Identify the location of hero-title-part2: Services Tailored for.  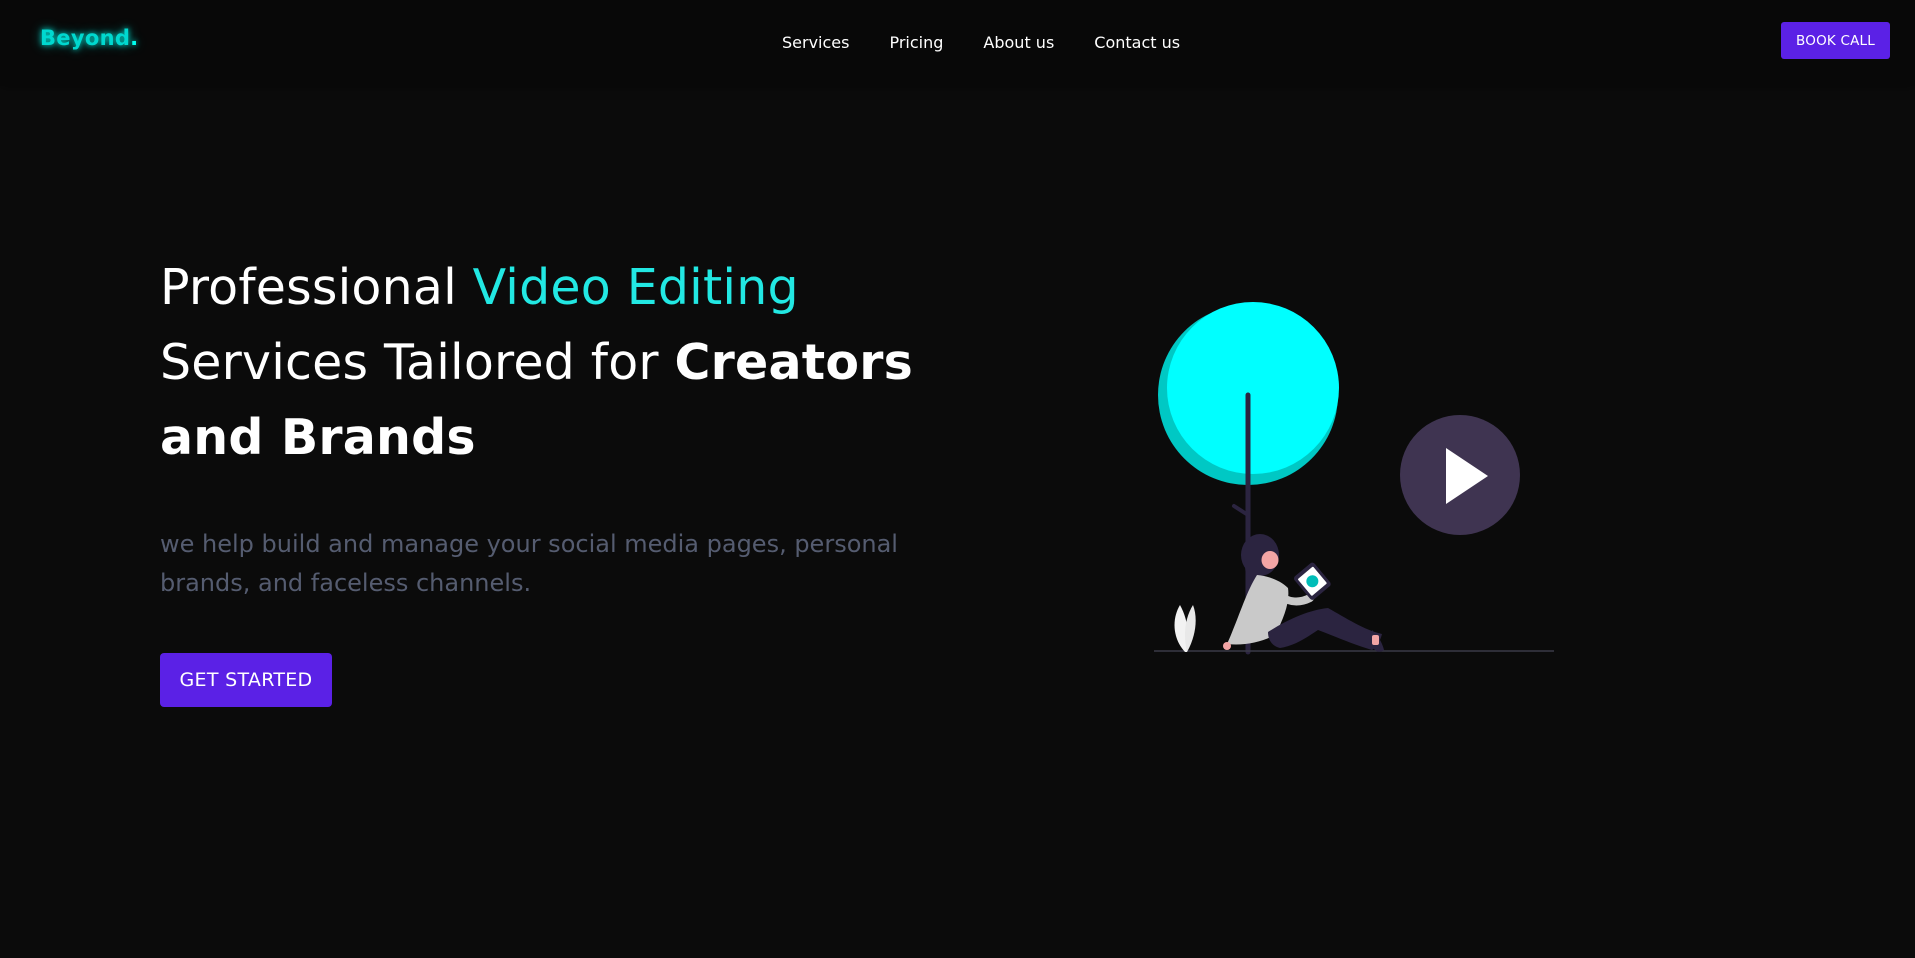
(417, 362).